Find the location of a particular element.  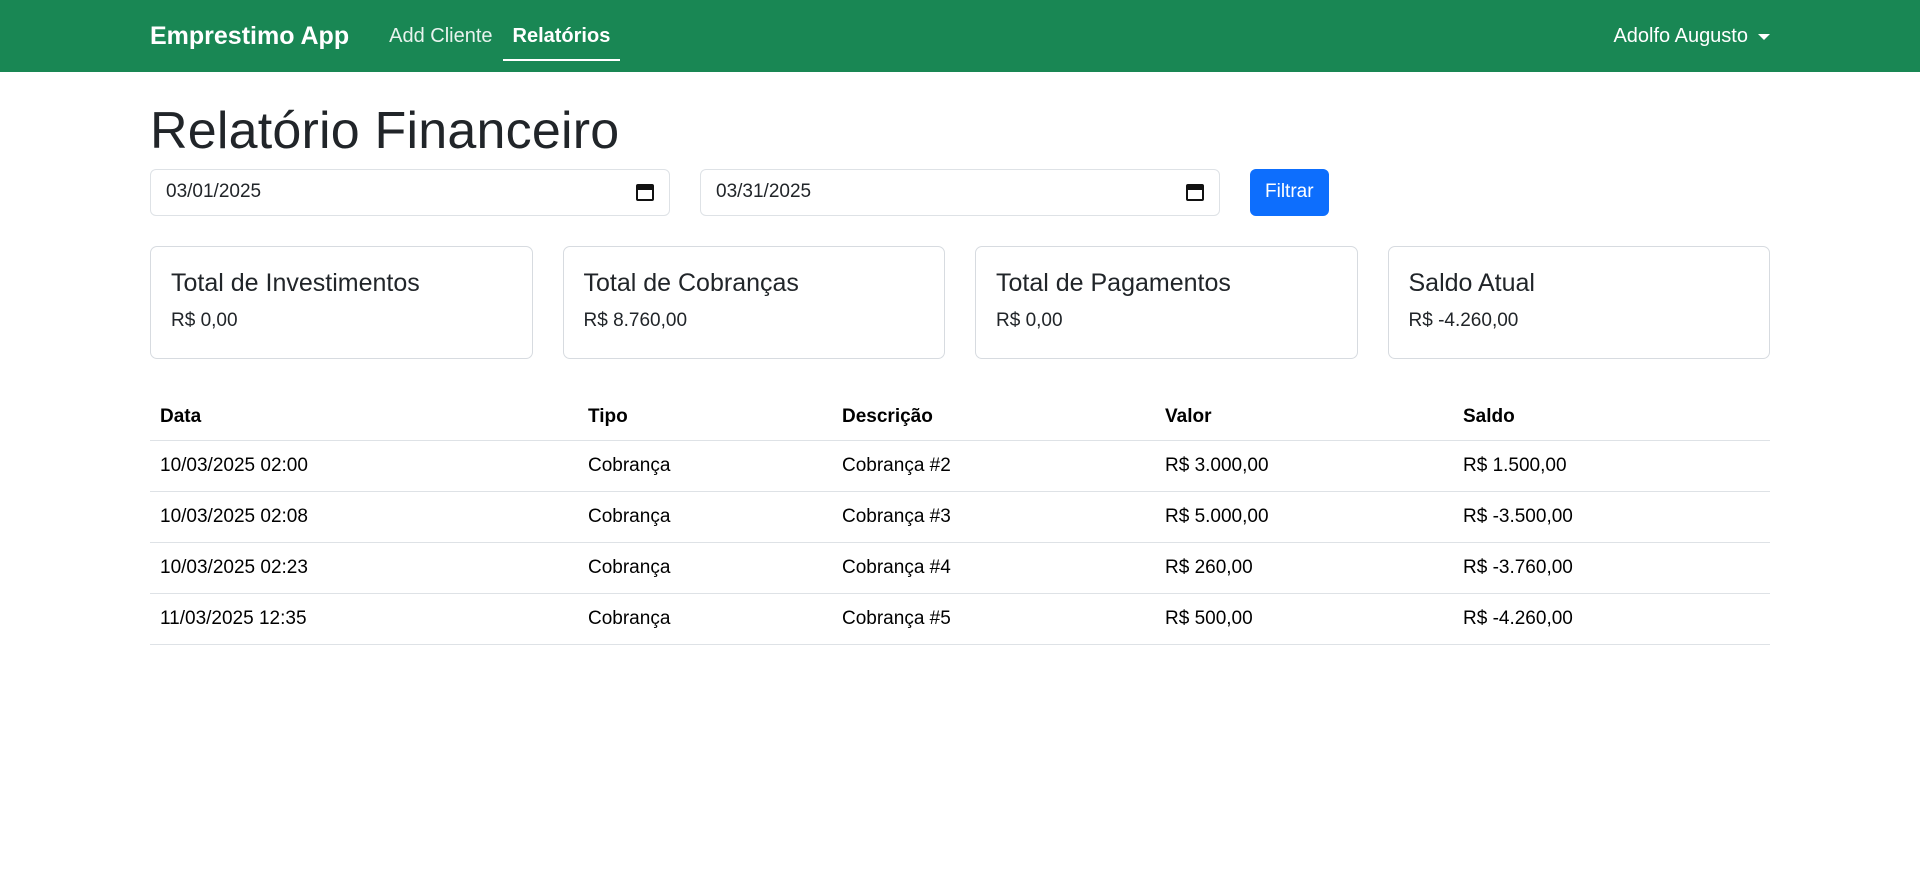

end-date-input: 03/31/2025 is located at coordinates (960, 192).